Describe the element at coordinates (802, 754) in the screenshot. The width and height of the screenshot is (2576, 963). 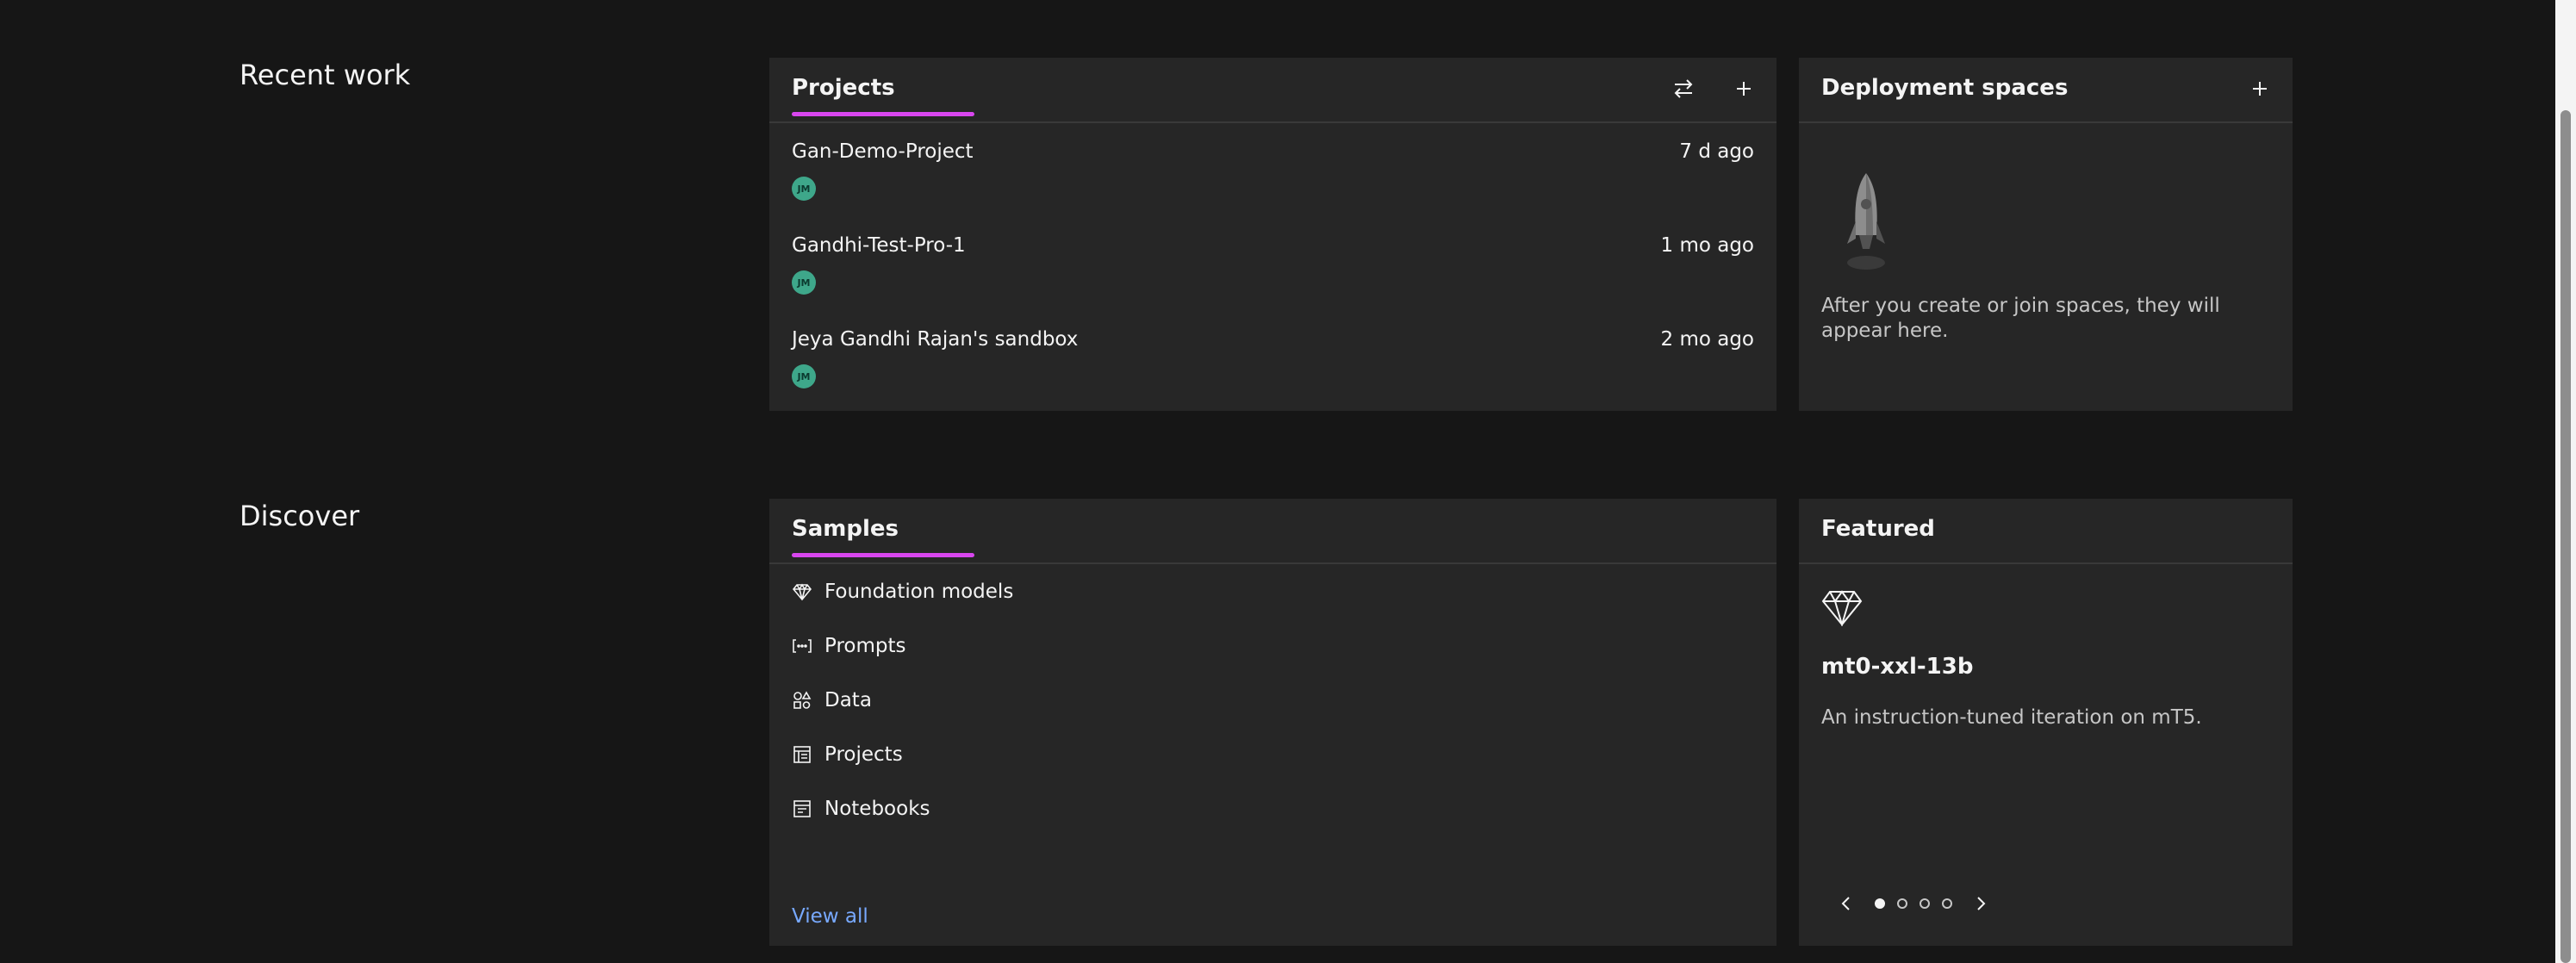
I see `project-icon` at that location.